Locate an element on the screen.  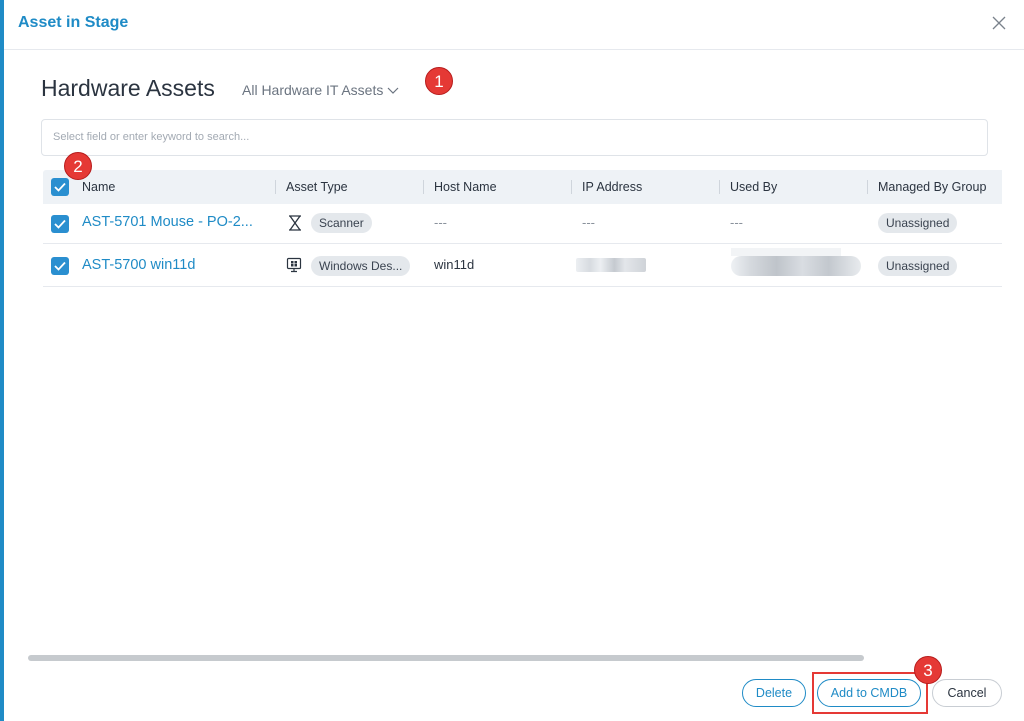
column-header-host-name: Host Name is located at coordinates (465, 187).